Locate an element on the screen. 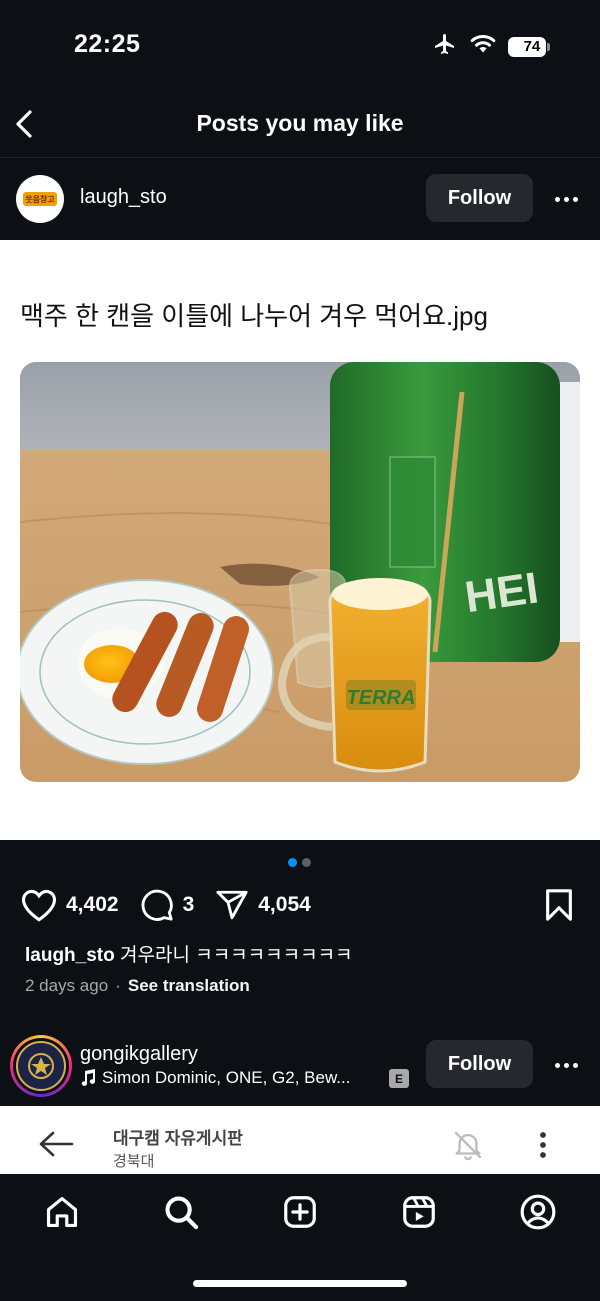 This screenshot has width=600, height=1301. create-icon is located at coordinates (300, 1212).